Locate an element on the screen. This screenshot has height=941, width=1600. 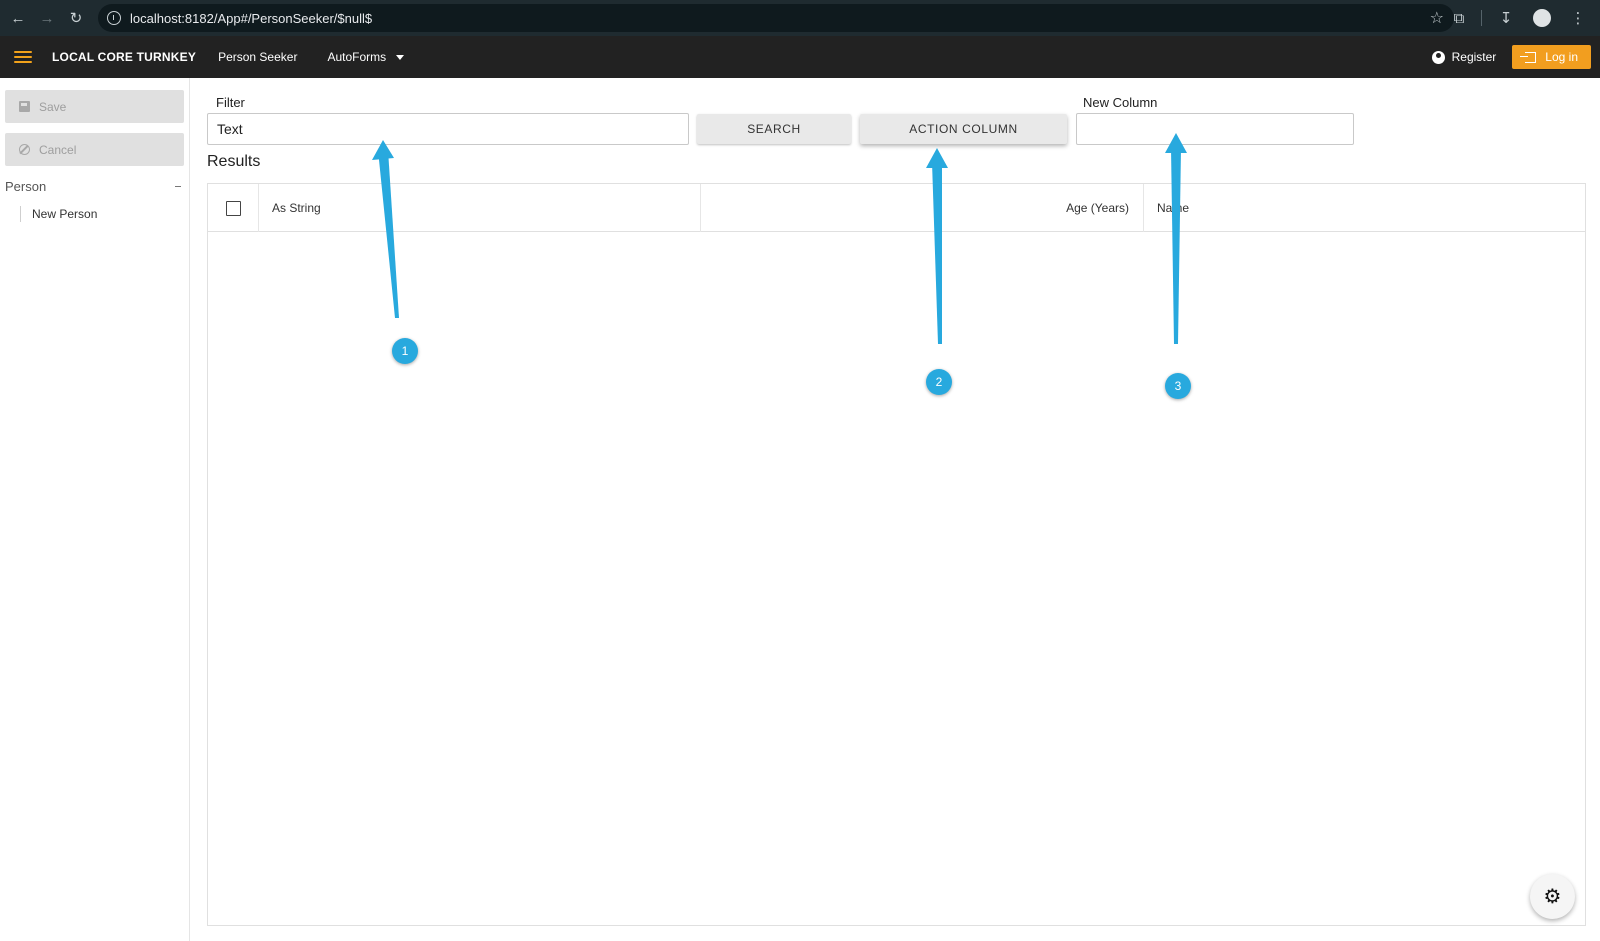
profile-icon is located at coordinates (1542, 18).